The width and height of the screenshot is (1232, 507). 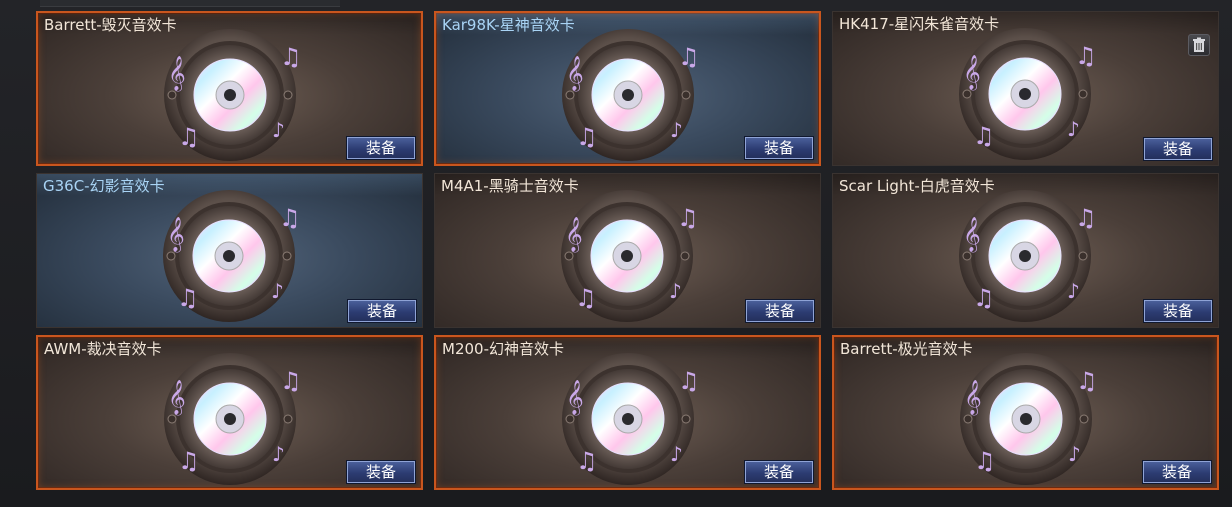 I want to click on sound-card: Scar Light-白虎音效卡 𝄞 ♫ ♫ ♪ 装备, so click(x=1025, y=250).